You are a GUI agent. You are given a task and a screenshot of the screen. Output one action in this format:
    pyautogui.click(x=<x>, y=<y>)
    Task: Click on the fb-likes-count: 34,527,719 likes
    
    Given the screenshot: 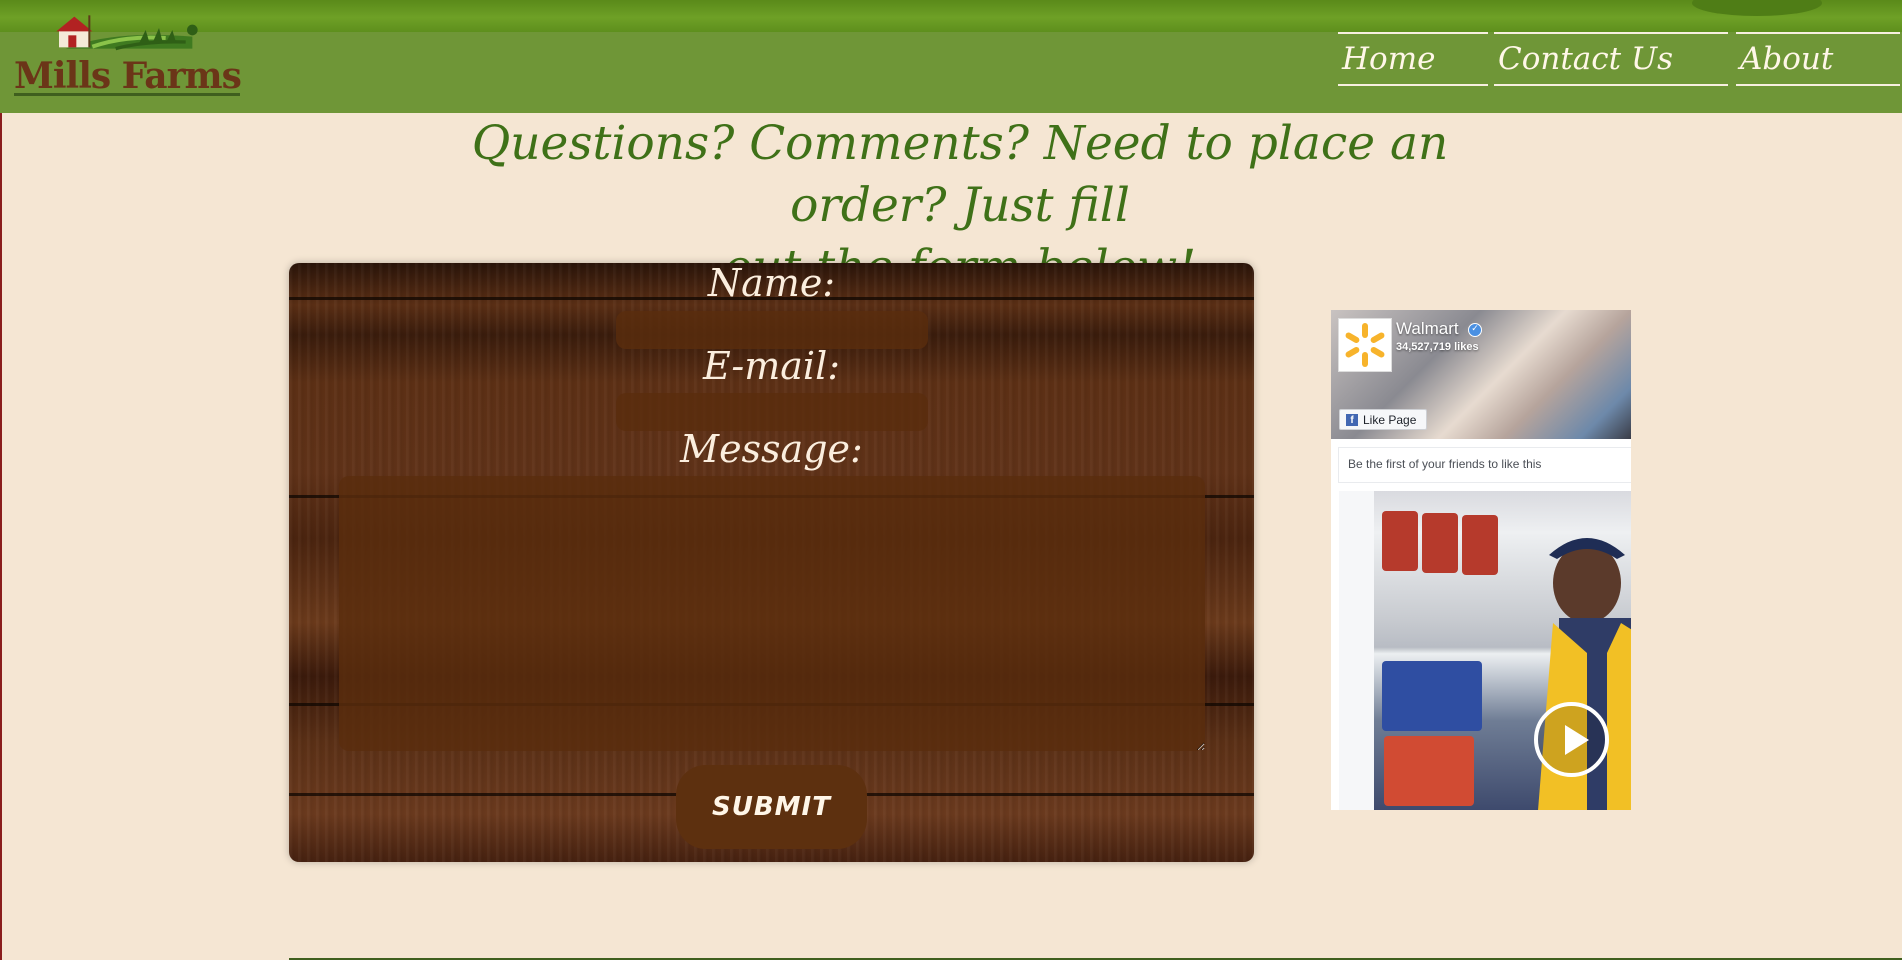 What is the action you would take?
    pyautogui.click(x=1437, y=347)
    